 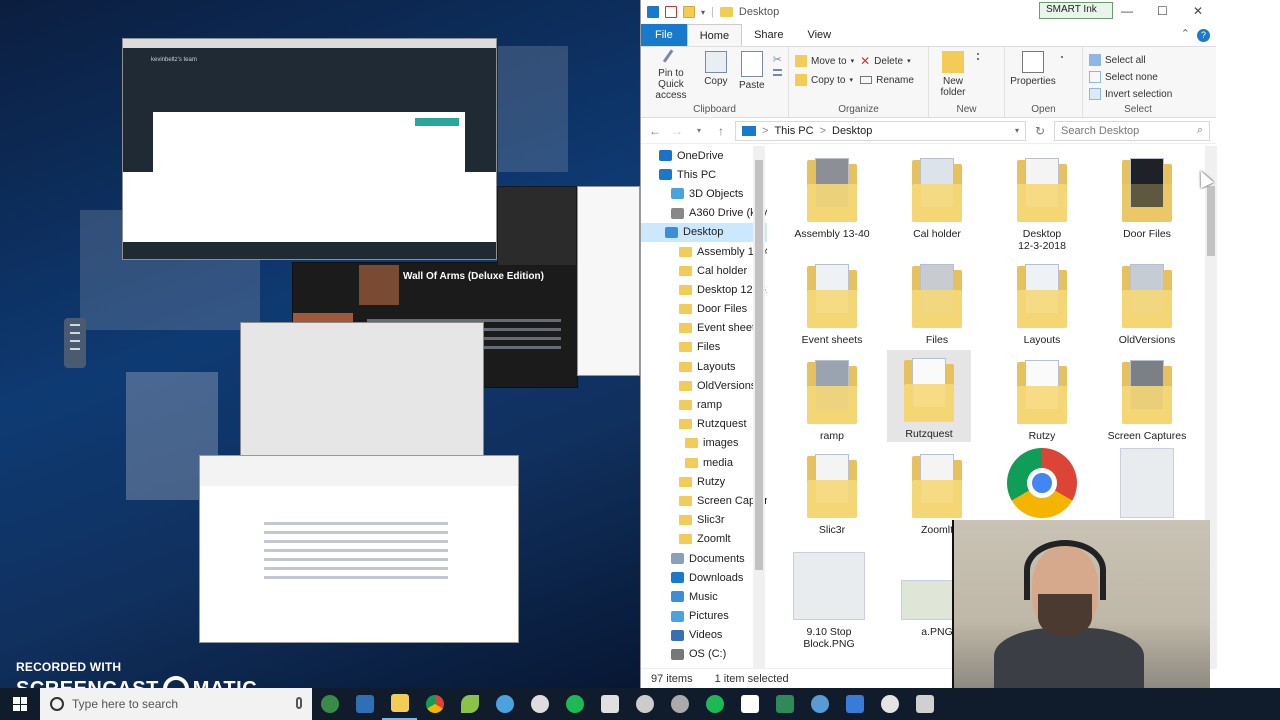 What do you see at coordinates (953, 76) in the screenshot?
I see `new-folder-button: New folder` at bounding box center [953, 76].